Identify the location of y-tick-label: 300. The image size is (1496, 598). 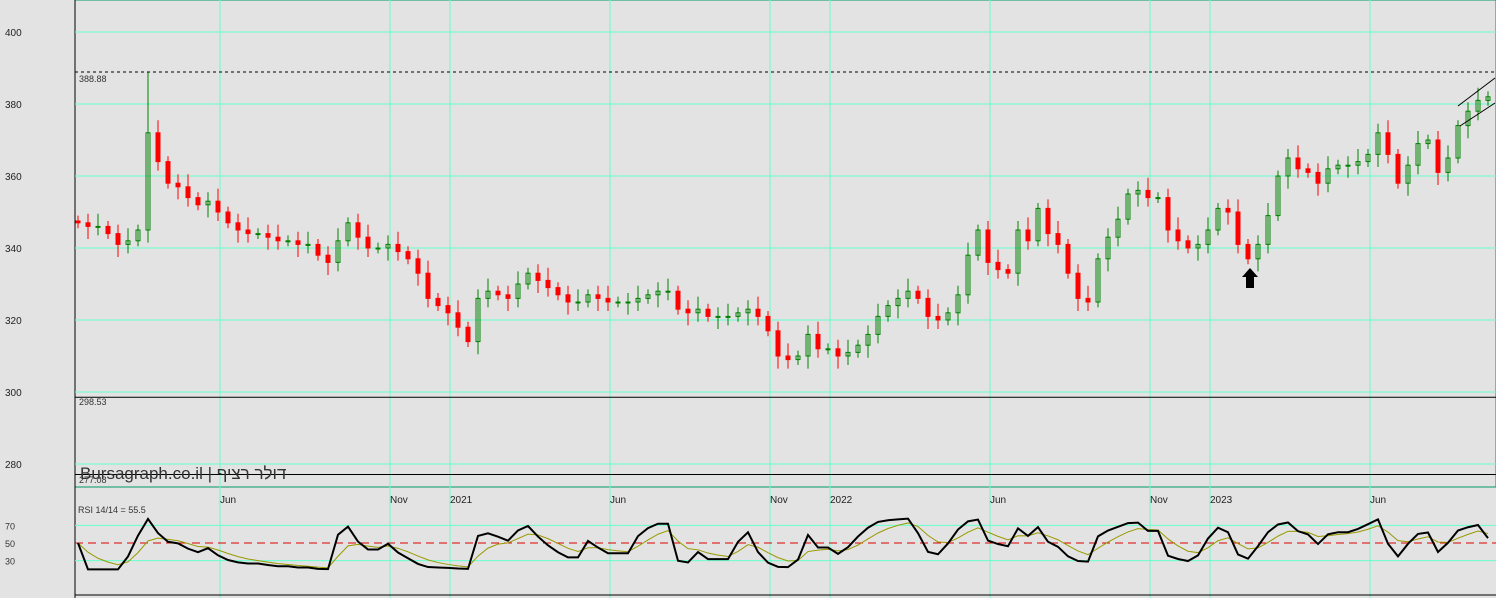
(13, 393).